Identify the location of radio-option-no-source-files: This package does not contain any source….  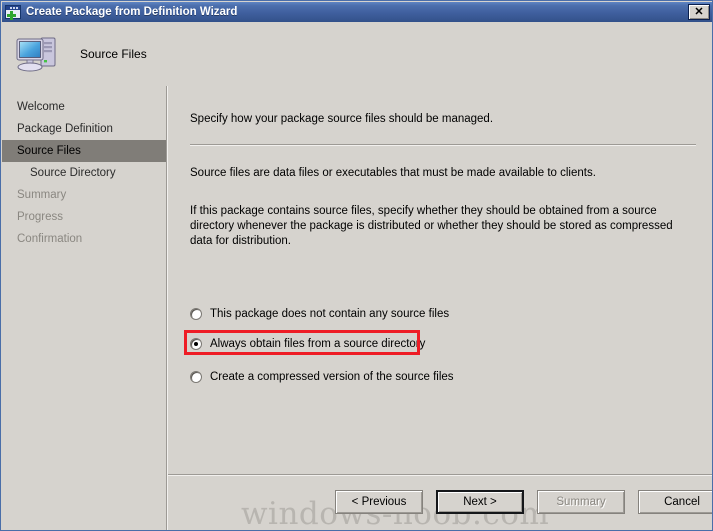
(319, 314).